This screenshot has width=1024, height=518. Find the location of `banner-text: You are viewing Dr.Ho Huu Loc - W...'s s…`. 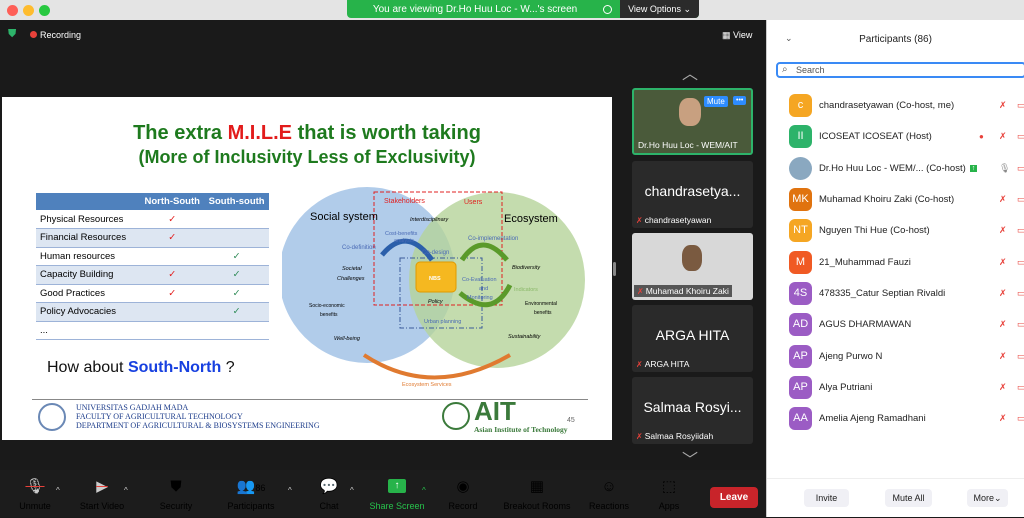

banner-text: You are viewing Dr.Ho Huu Loc - W...'s s… is located at coordinates (475, 9).